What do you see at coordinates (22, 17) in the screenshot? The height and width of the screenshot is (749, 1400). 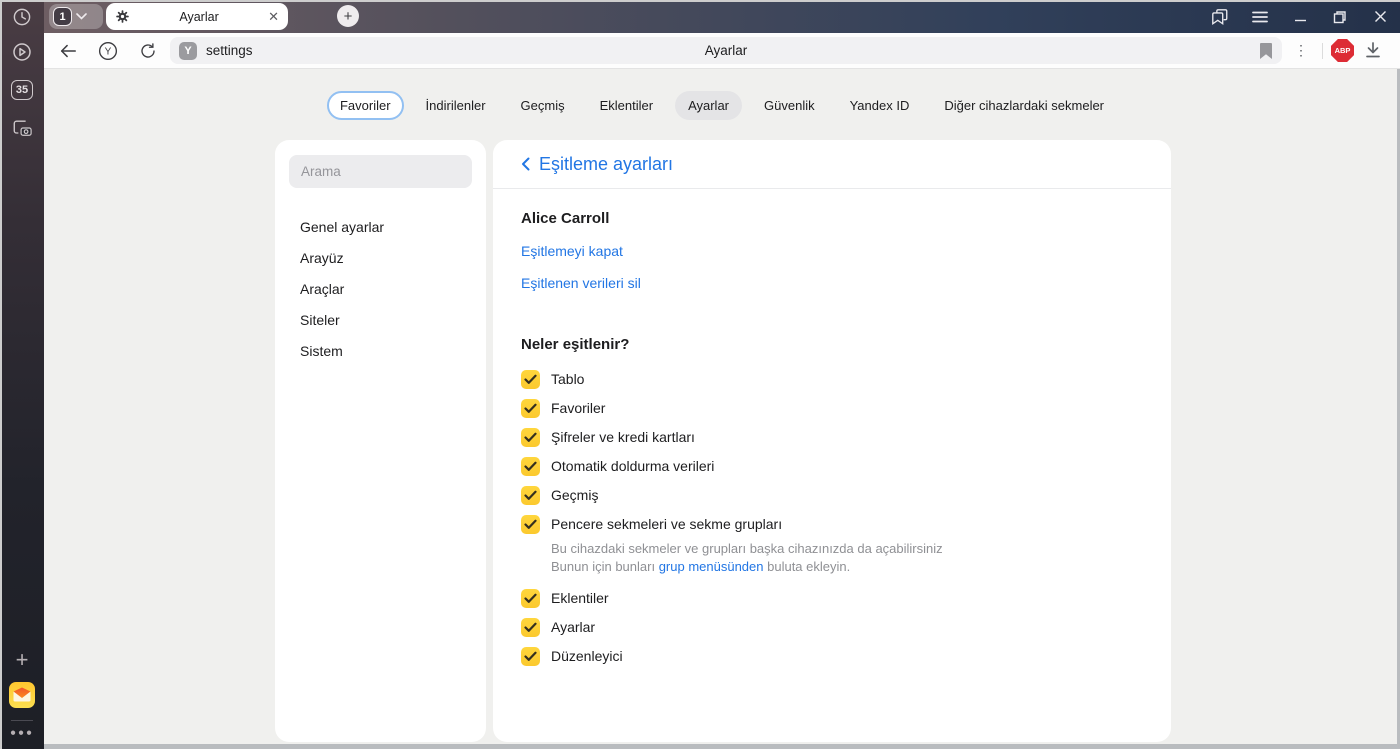 I see `history-clock-icon` at bounding box center [22, 17].